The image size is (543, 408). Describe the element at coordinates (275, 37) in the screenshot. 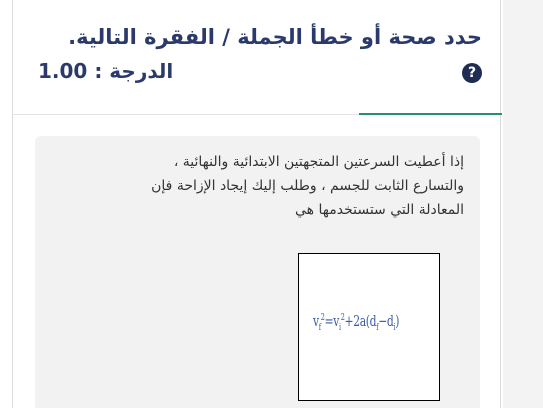

I see `question-title: حدد صحة أو خطأ الجملة / الفقرة التالية.` at that location.